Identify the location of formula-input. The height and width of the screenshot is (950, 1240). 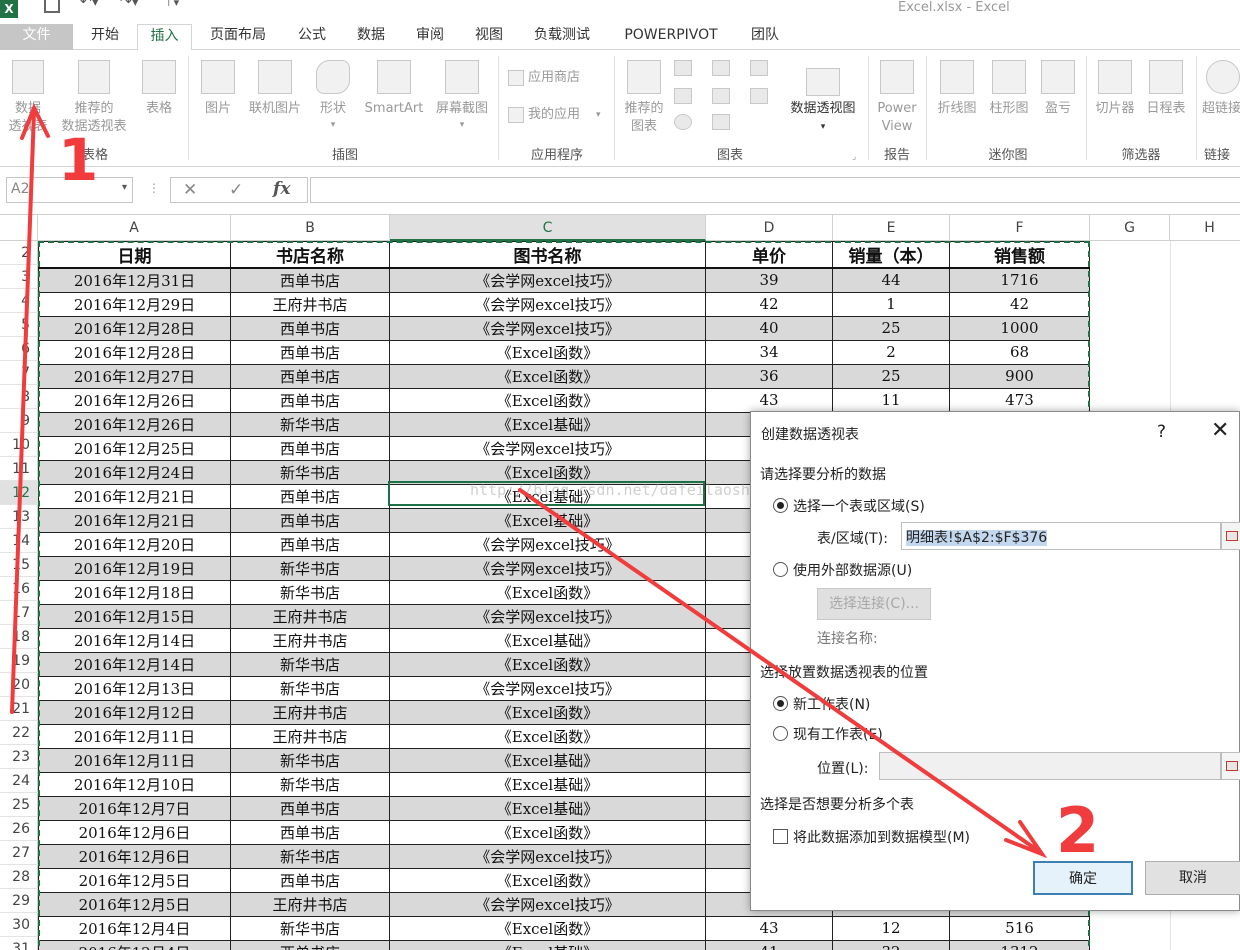
(775, 190).